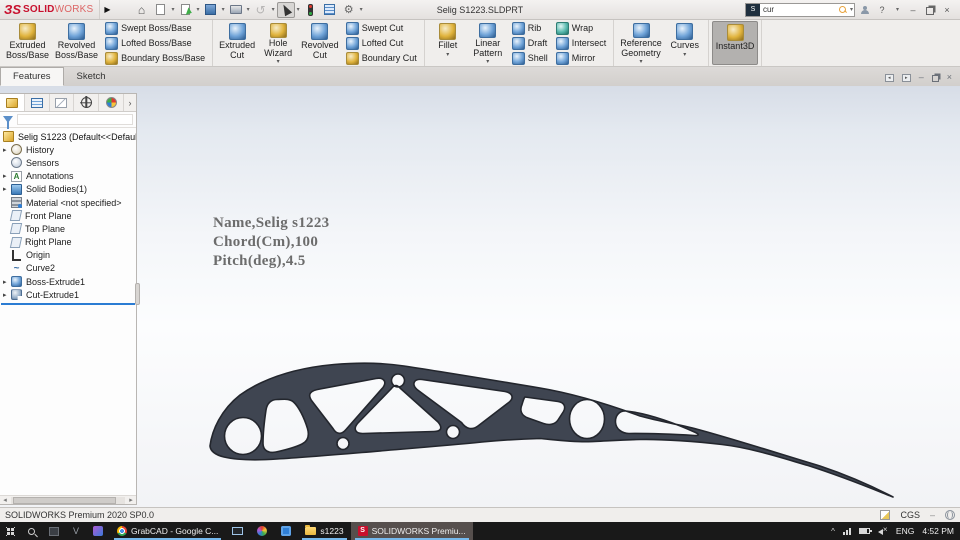 The width and height of the screenshot is (960, 540). I want to click on instant3d-button: Instant3D, so click(735, 43).